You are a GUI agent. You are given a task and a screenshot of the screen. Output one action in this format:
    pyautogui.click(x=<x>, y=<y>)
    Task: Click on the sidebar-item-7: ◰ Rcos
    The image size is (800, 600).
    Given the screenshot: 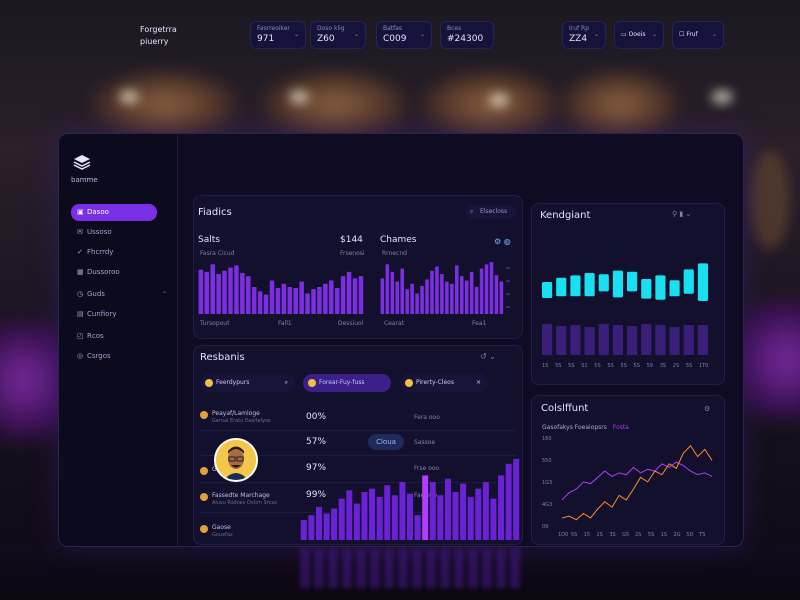 What is the action you would take?
    pyautogui.click(x=114, y=336)
    